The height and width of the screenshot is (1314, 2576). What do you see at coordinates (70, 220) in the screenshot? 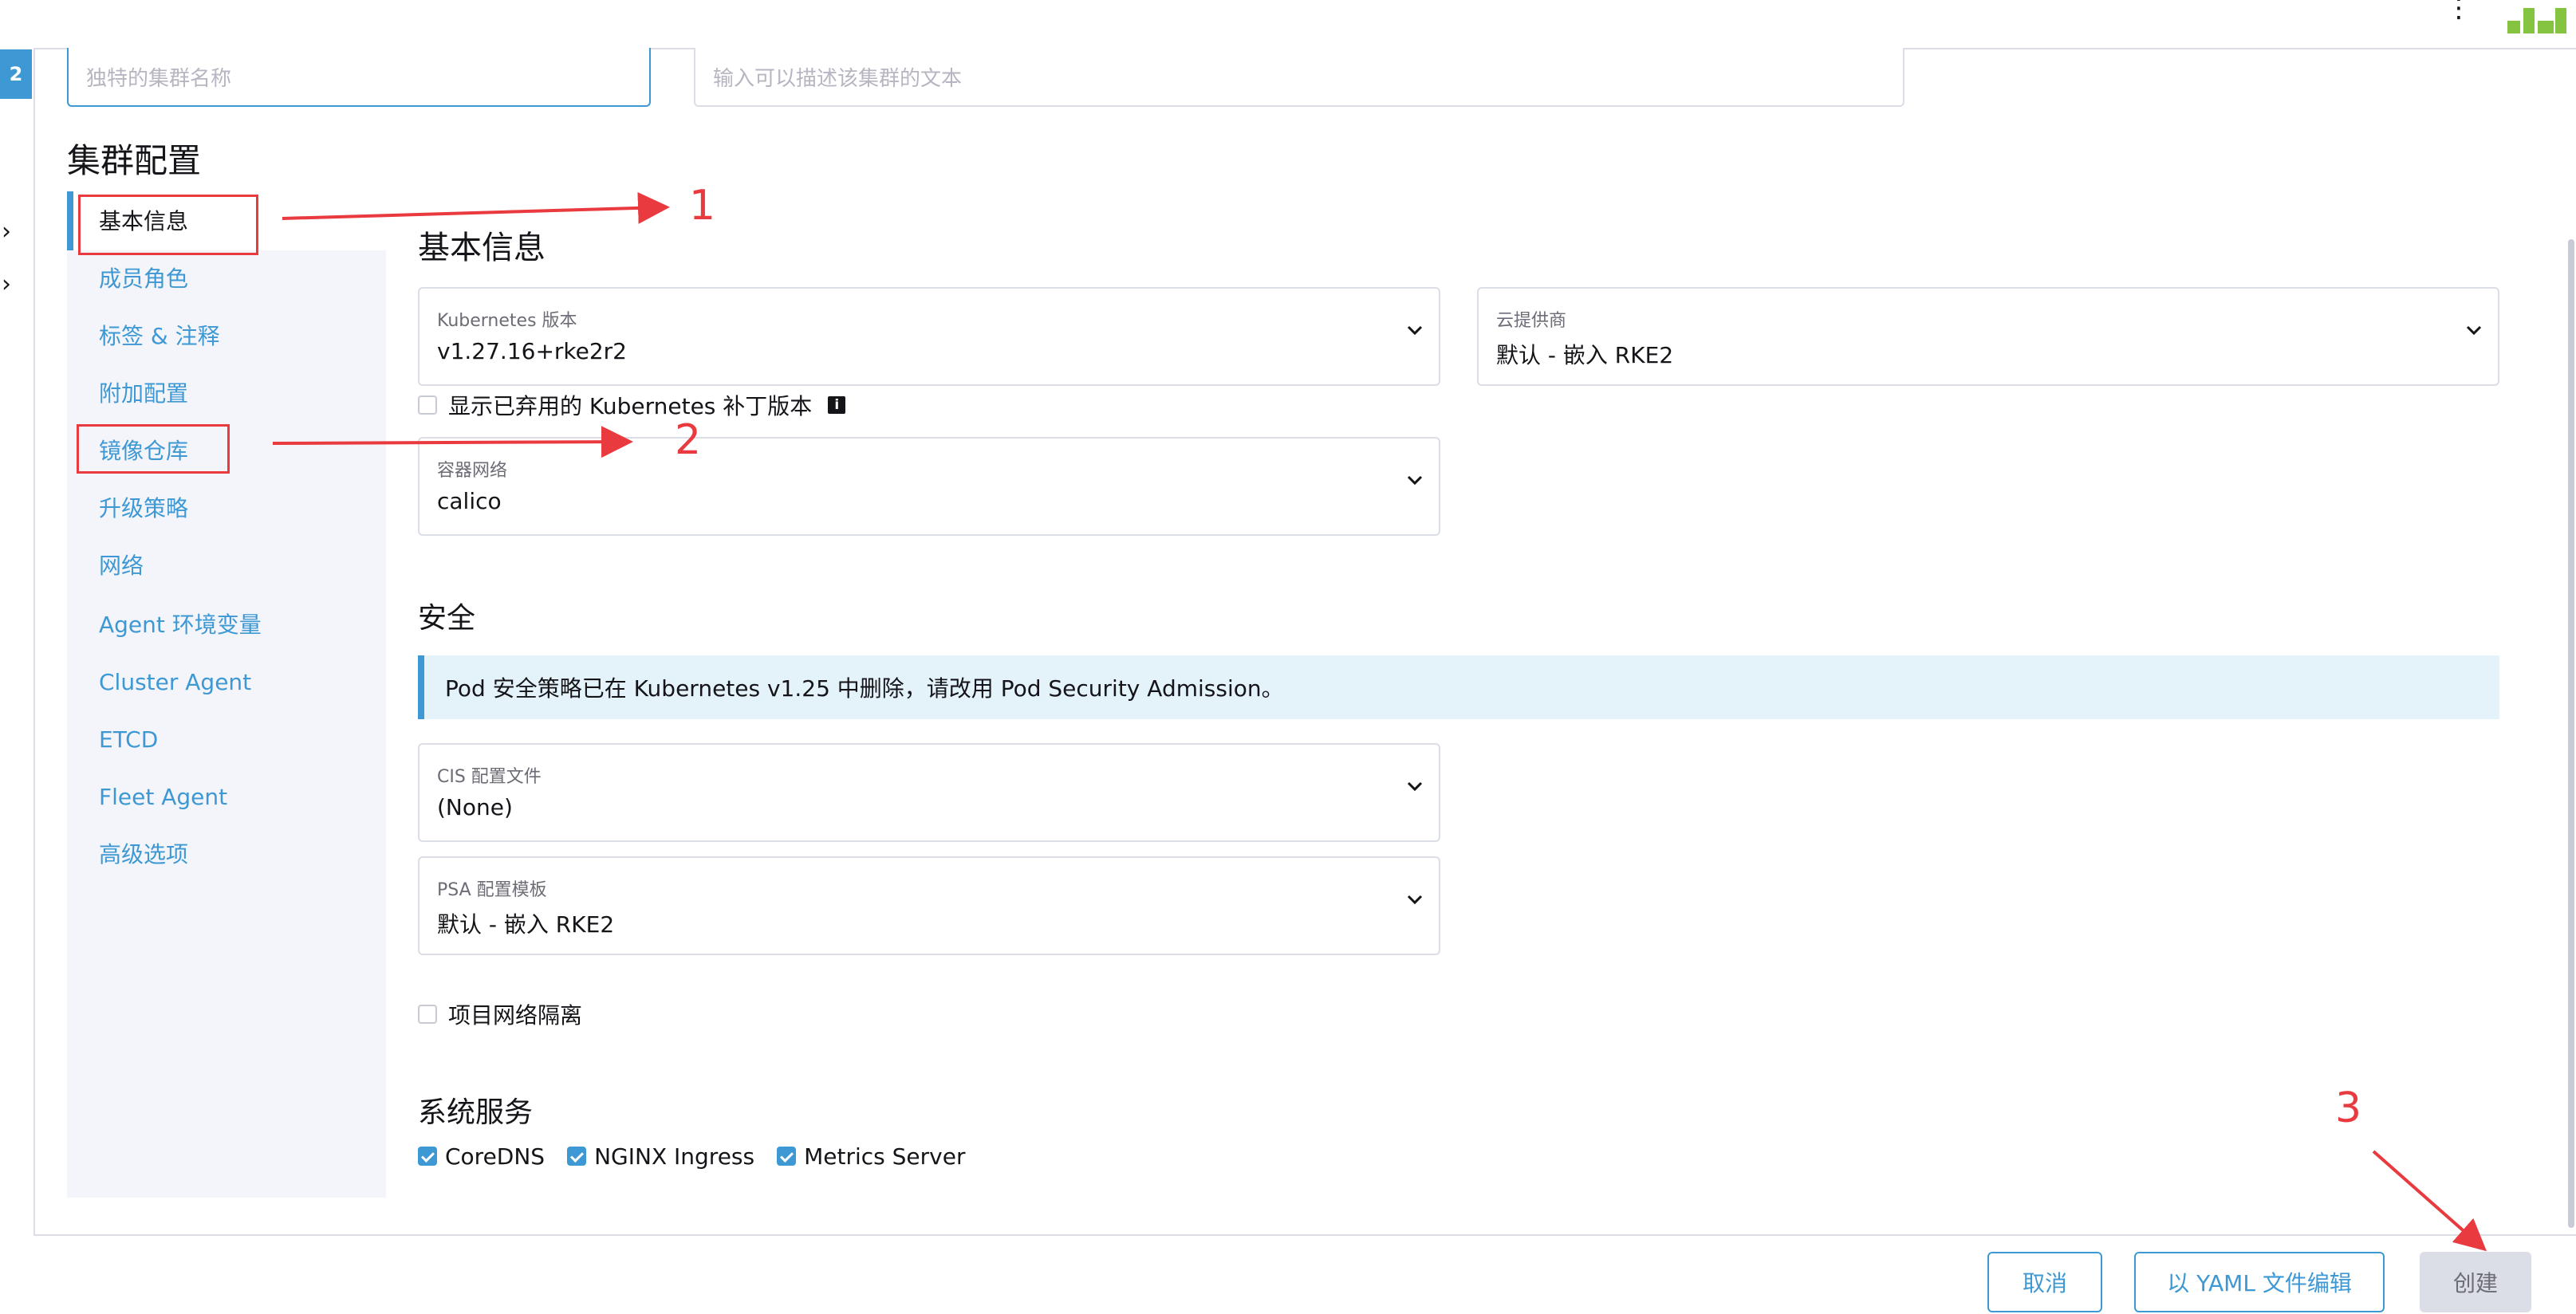
I see `sidenav-active-indicator` at bounding box center [70, 220].